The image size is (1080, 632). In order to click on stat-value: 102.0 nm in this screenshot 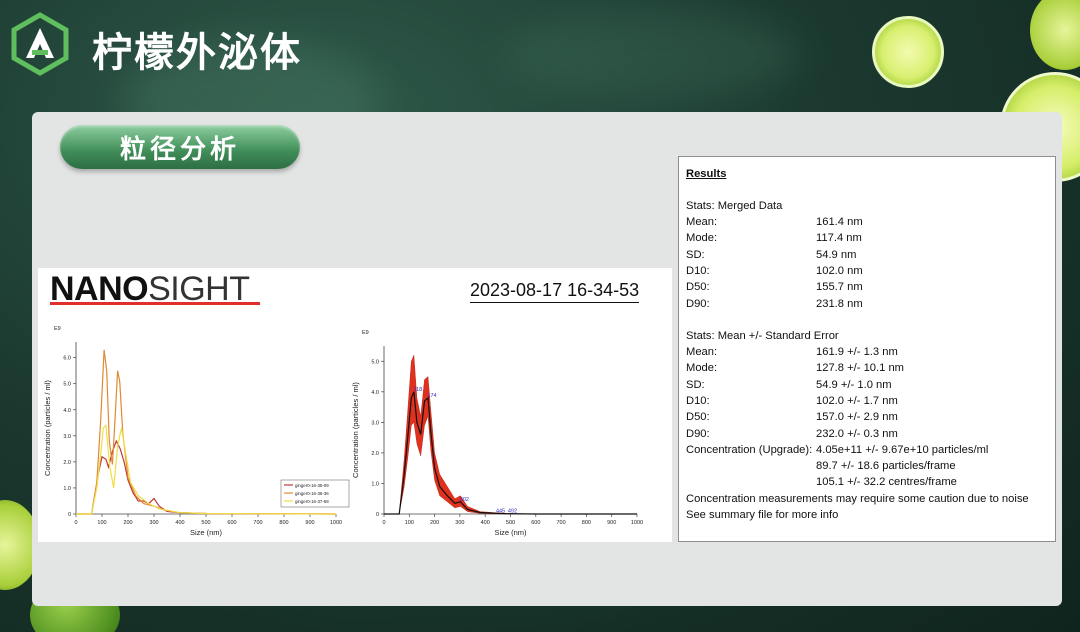, I will do `click(839, 270)`.